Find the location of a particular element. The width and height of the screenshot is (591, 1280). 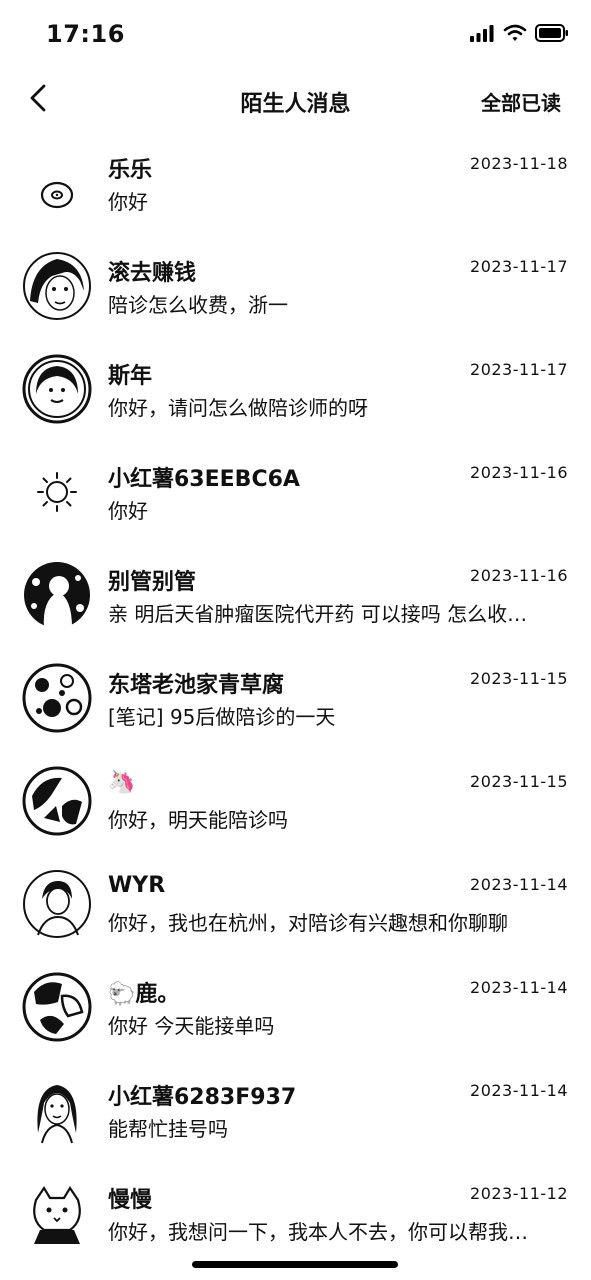

conversation-name: 小红薯6283F937 is located at coordinates (202, 1097).